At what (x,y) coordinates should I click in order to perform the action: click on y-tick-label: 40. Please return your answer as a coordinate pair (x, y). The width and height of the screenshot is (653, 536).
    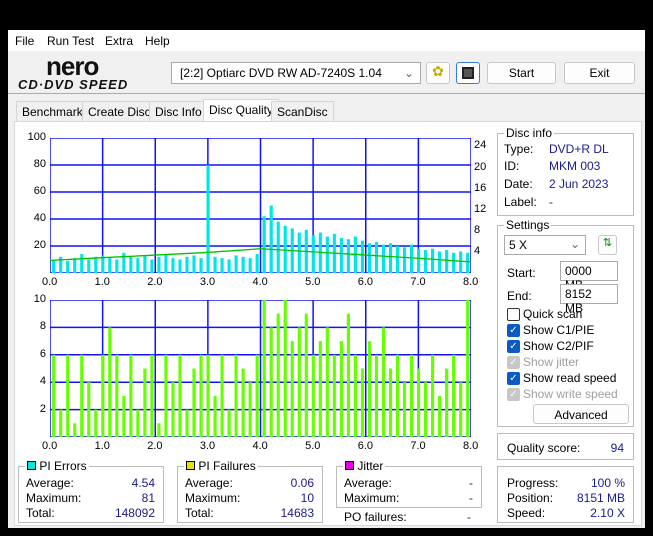
    Looking at the image, I should click on (39, 218).